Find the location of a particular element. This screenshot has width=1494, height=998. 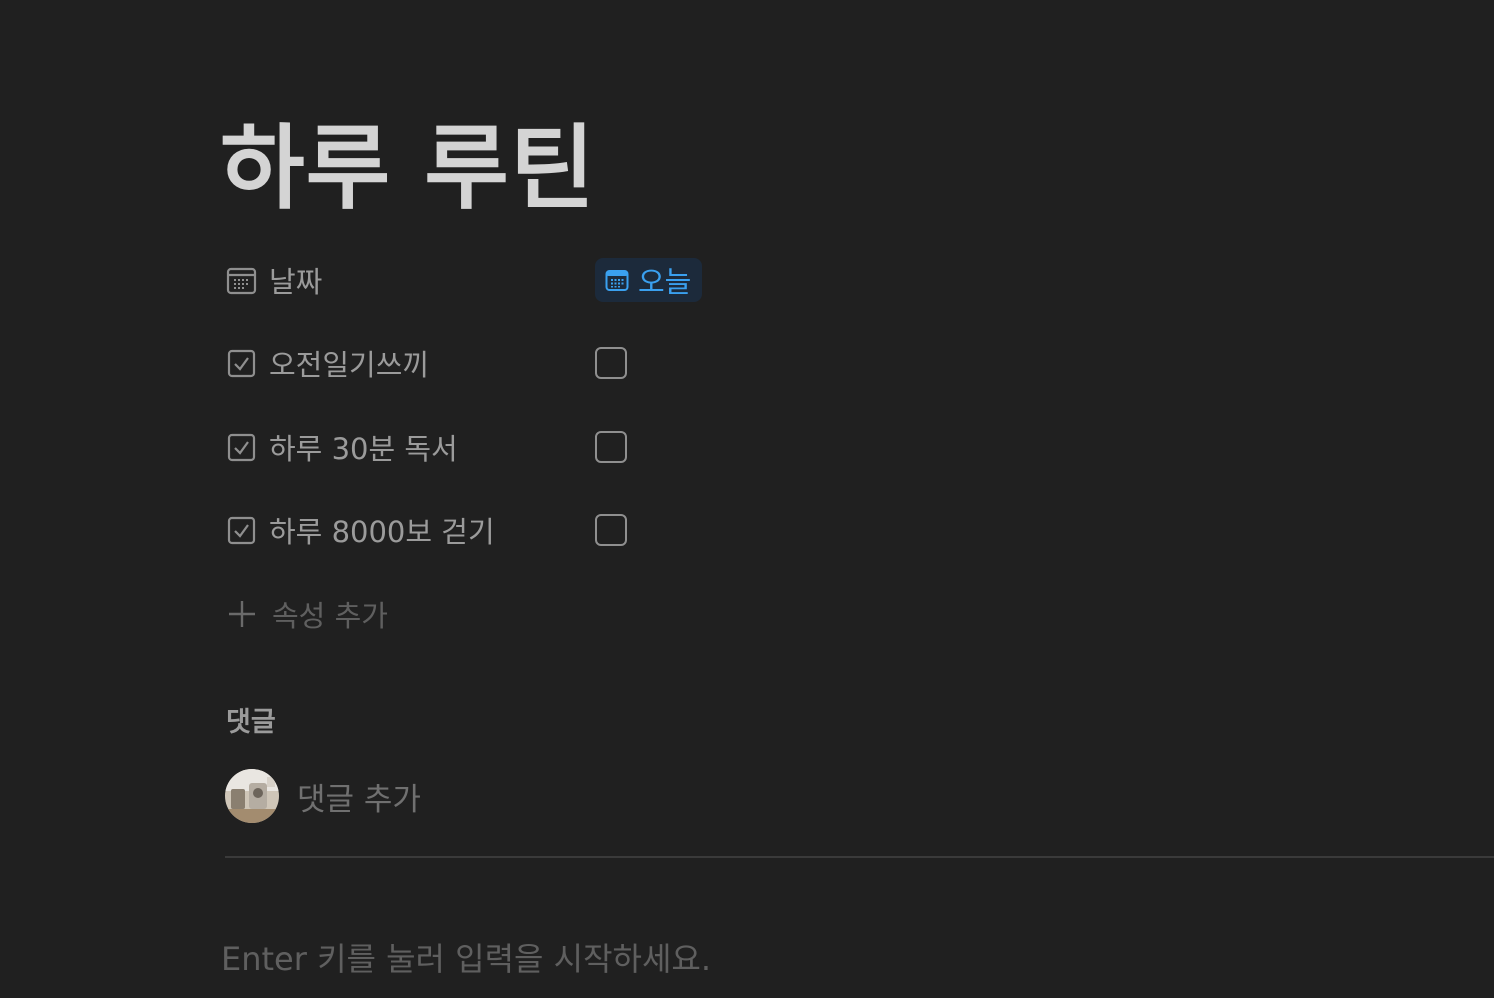

property-row-checkbox: 하루 8000보 걷기 is located at coordinates (526, 530).